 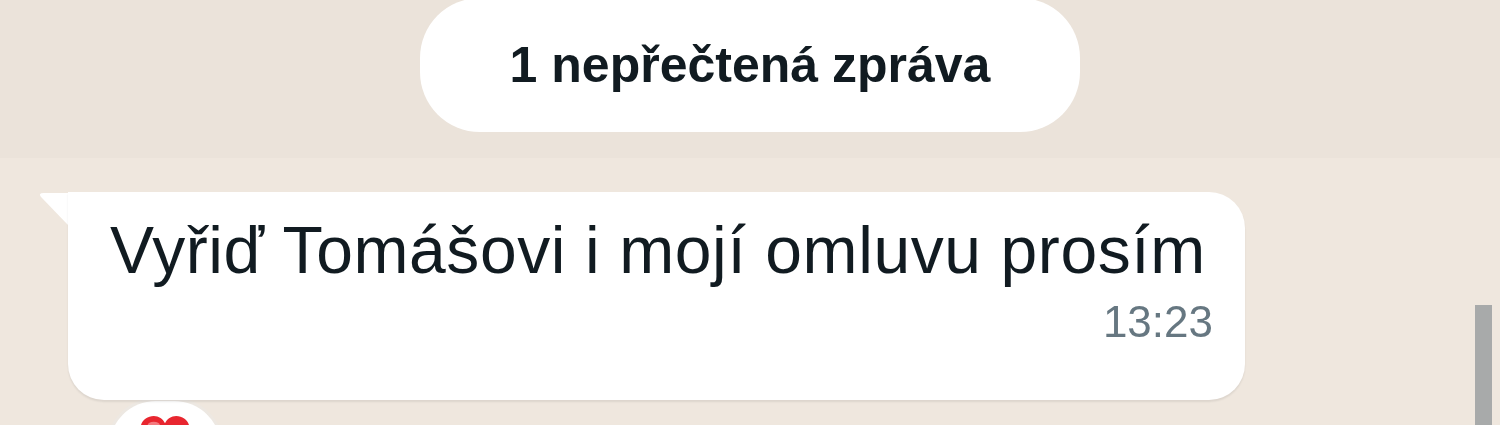 What do you see at coordinates (1157, 322) in the screenshot?
I see `message-time: 13:23` at bounding box center [1157, 322].